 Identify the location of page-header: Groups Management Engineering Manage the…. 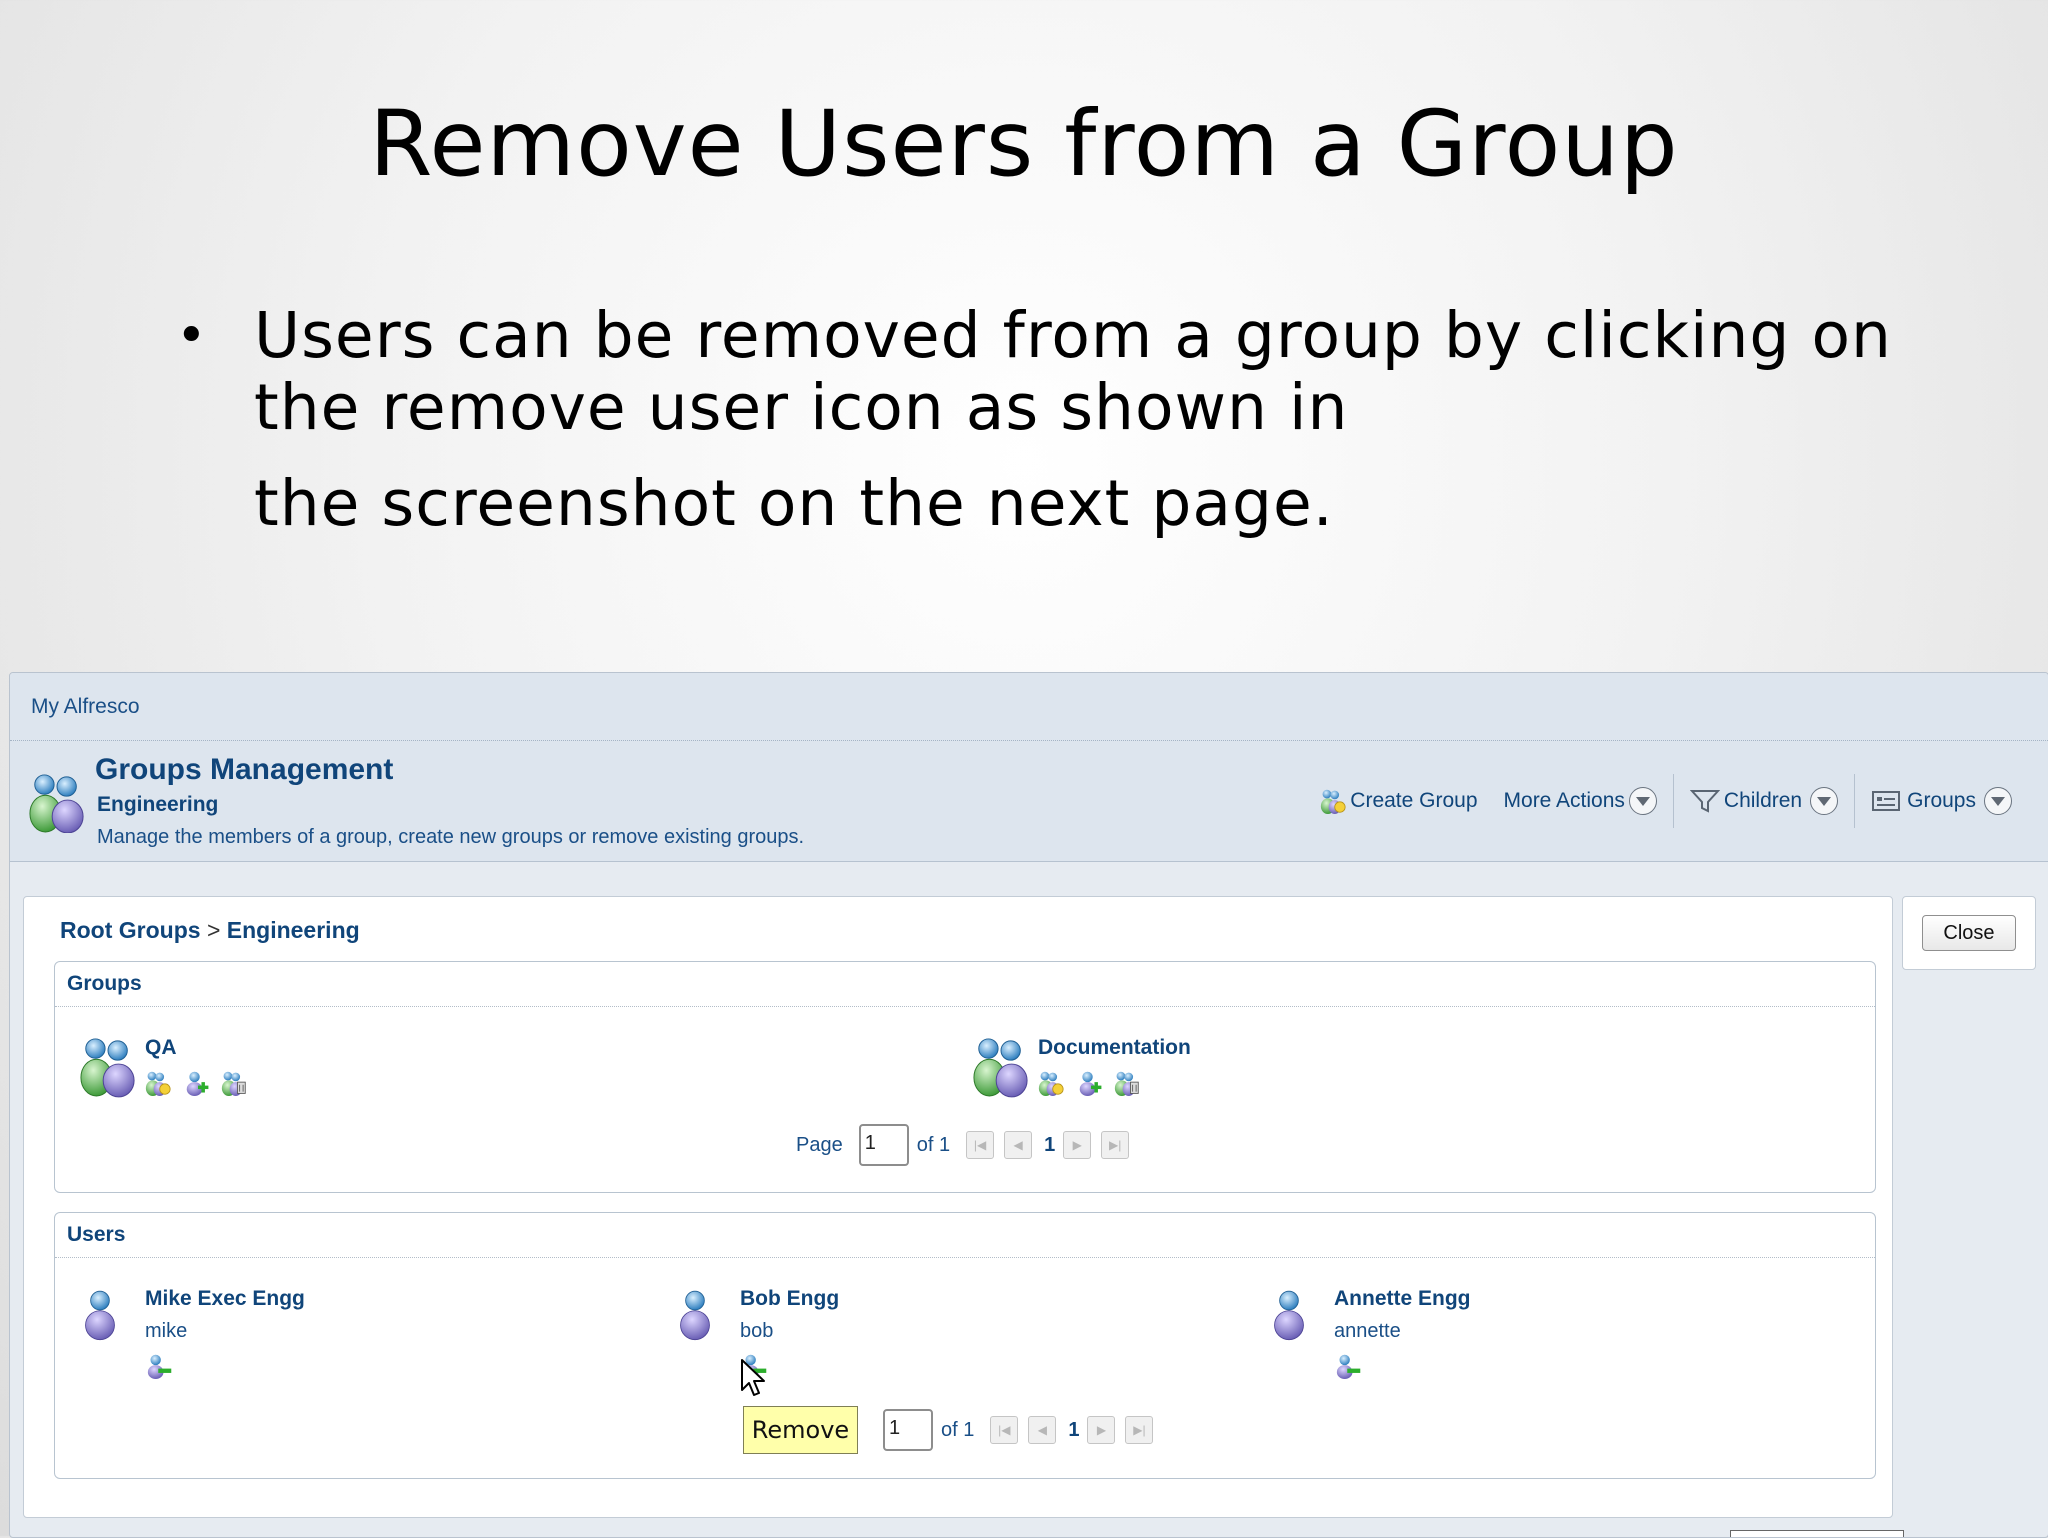
(1029, 801).